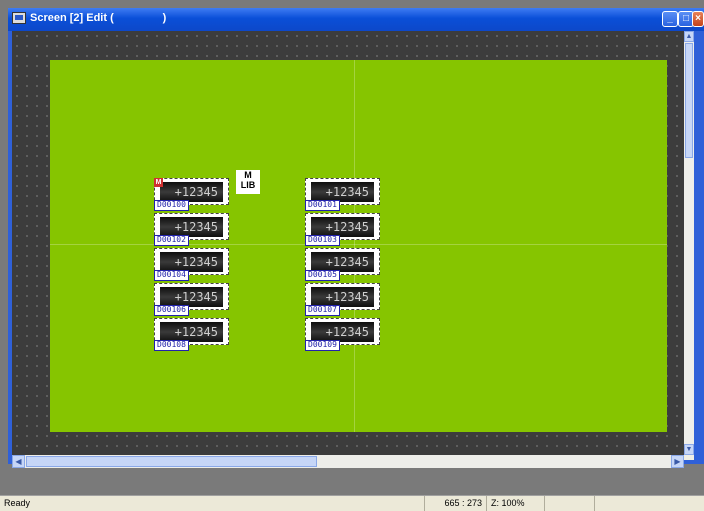 The width and height of the screenshot is (704, 511). I want to click on macro-badge-icon: M, so click(158, 182).